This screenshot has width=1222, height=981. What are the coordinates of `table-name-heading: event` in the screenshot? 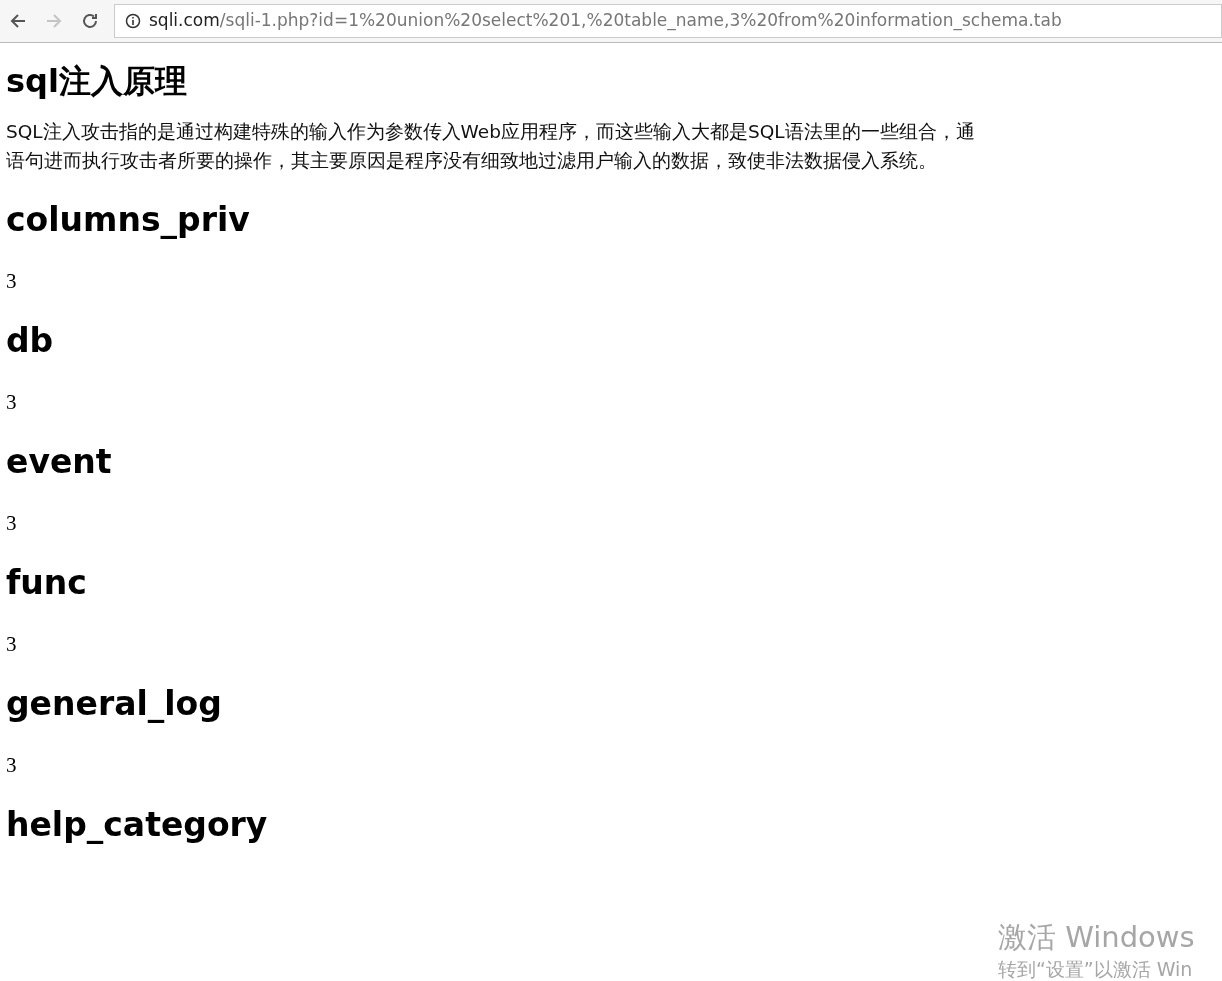 It's located at (59, 462).